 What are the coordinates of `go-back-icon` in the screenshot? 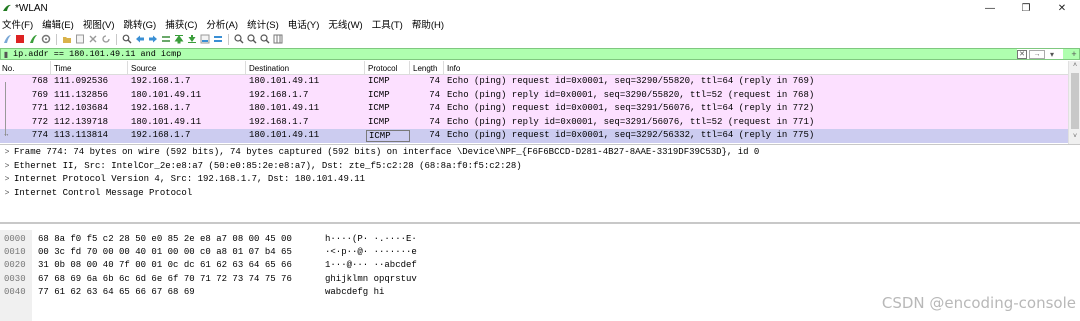 It's located at (140, 39).